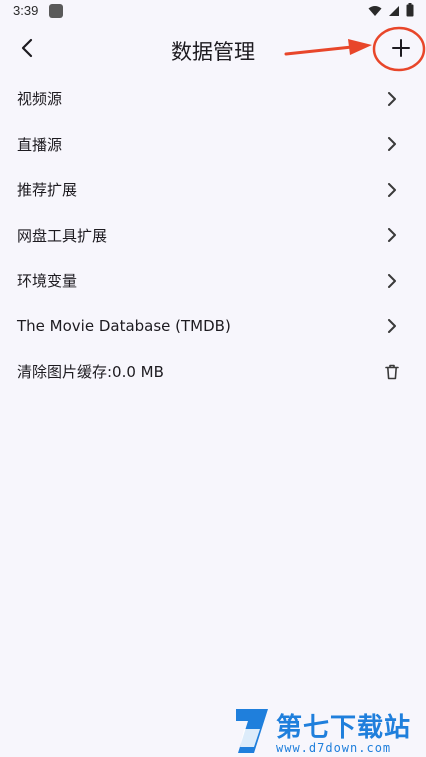 The width and height of the screenshot is (426, 757). What do you see at coordinates (90, 372) in the screenshot?
I see `list-item-label: 清除图片缓存:0.0 MB` at bounding box center [90, 372].